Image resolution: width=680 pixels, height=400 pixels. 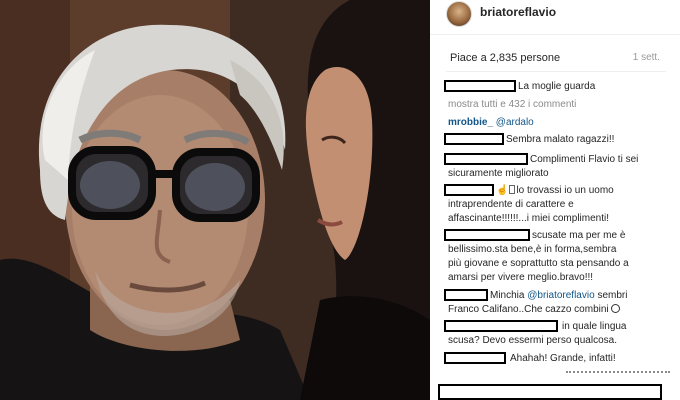 I want to click on comment-0: mrobbie_ @ardalo, so click(x=491, y=123).